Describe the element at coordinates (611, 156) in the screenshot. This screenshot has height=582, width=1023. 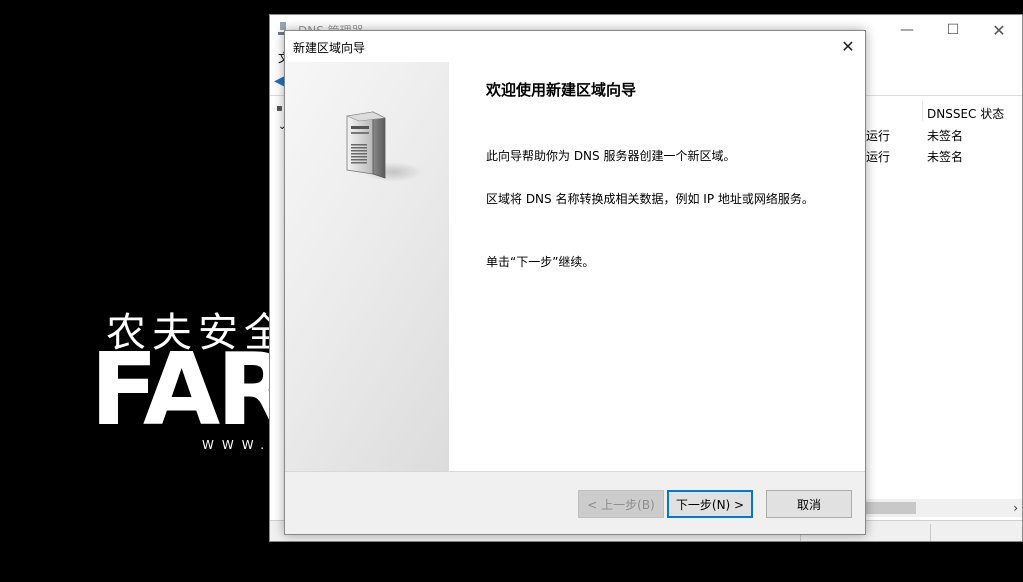
I see `wizard-paragraph-1: 此向导帮助你为 DNS 服务器创建一个新区域。` at that location.